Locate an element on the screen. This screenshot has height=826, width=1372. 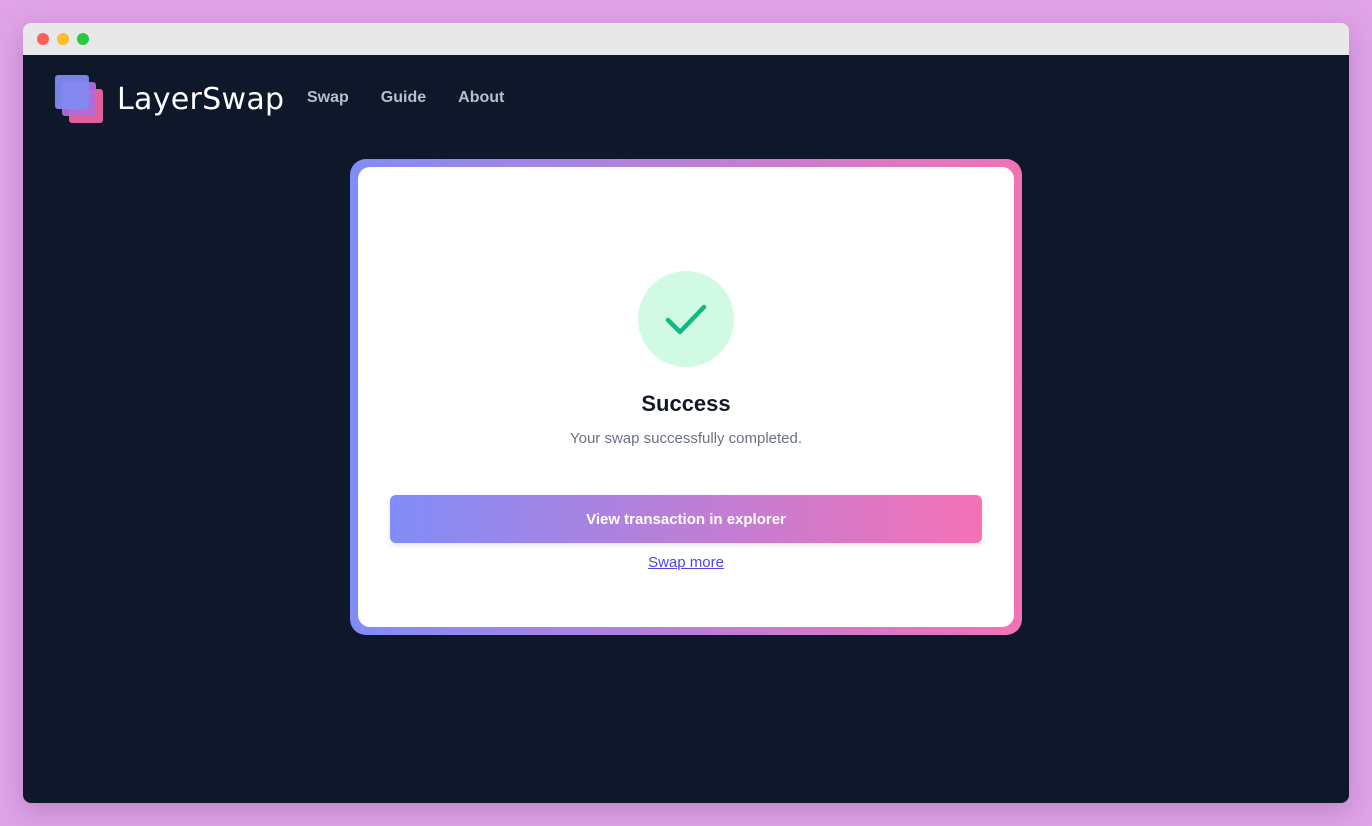
main-nav: Swap Guide About is located at coordinates (421, 98).